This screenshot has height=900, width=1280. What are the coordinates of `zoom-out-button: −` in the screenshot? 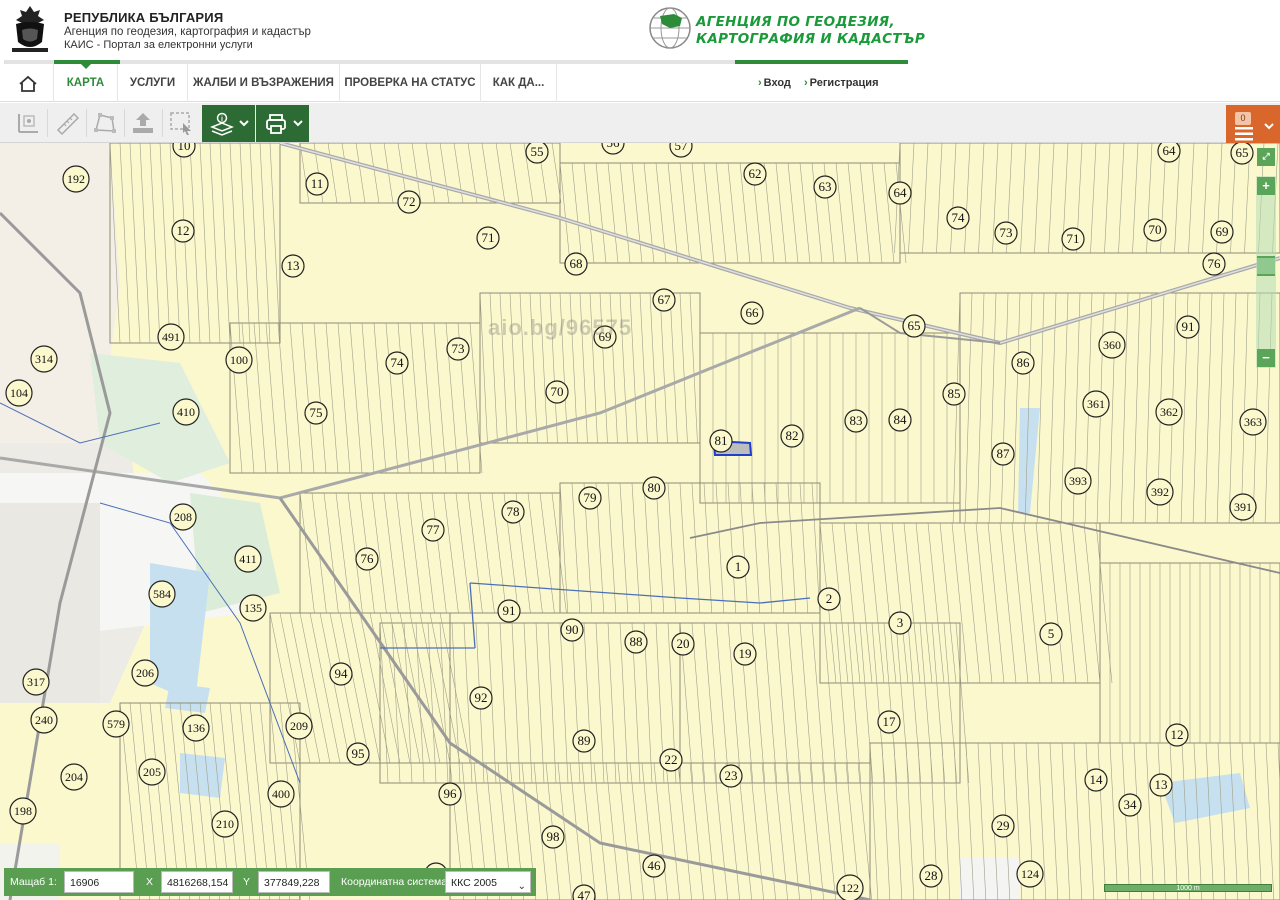 It's located at (1266, 358).